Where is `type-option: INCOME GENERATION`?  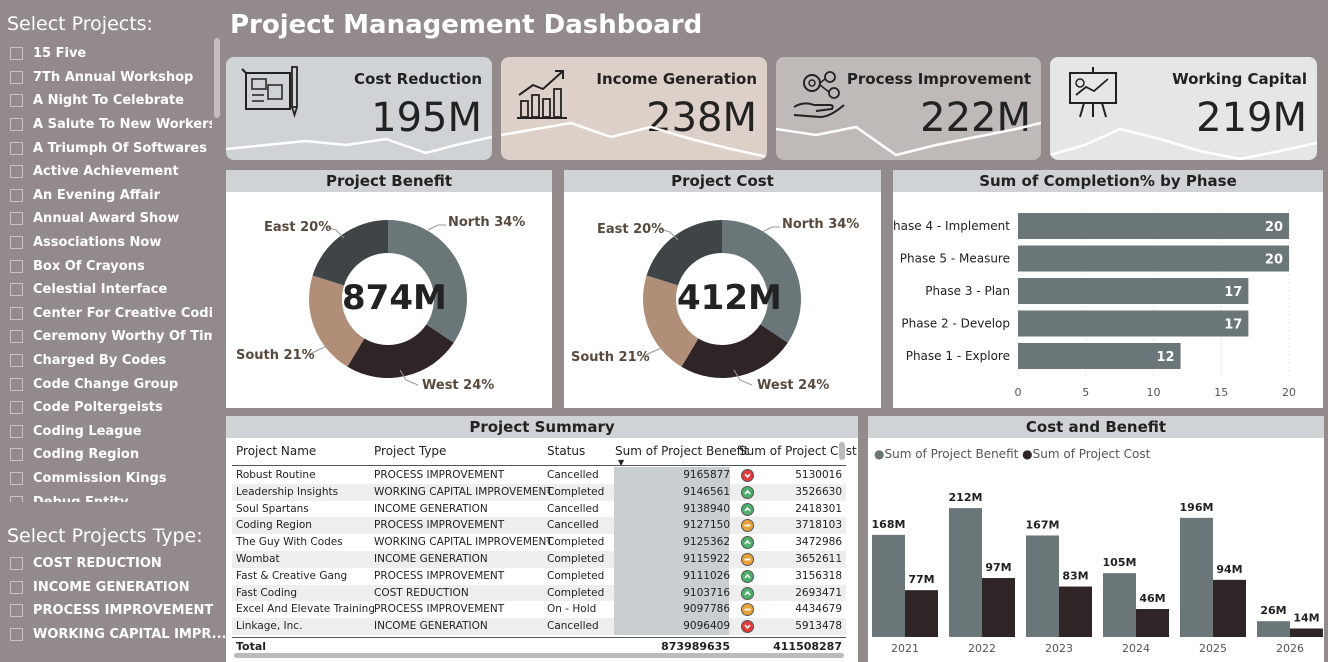
type-option: INCOME GENERATION is located at coordinates (115, 588).